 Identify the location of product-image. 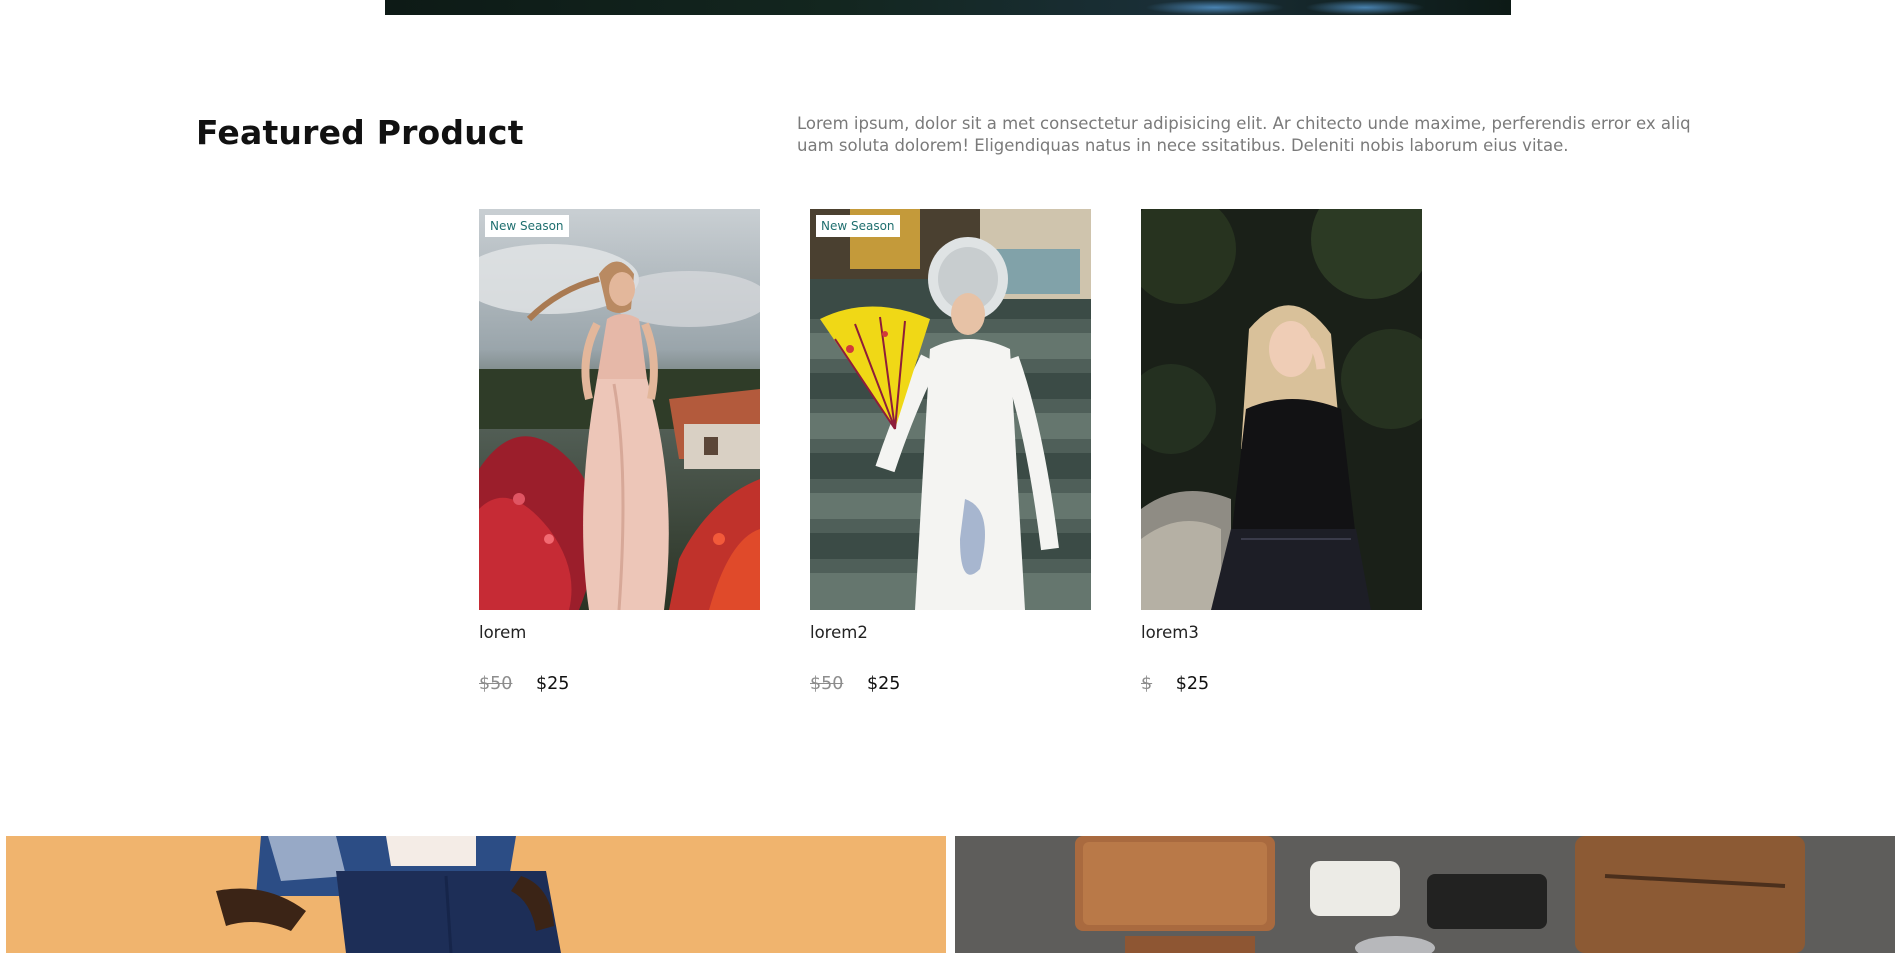
(1281, 409).